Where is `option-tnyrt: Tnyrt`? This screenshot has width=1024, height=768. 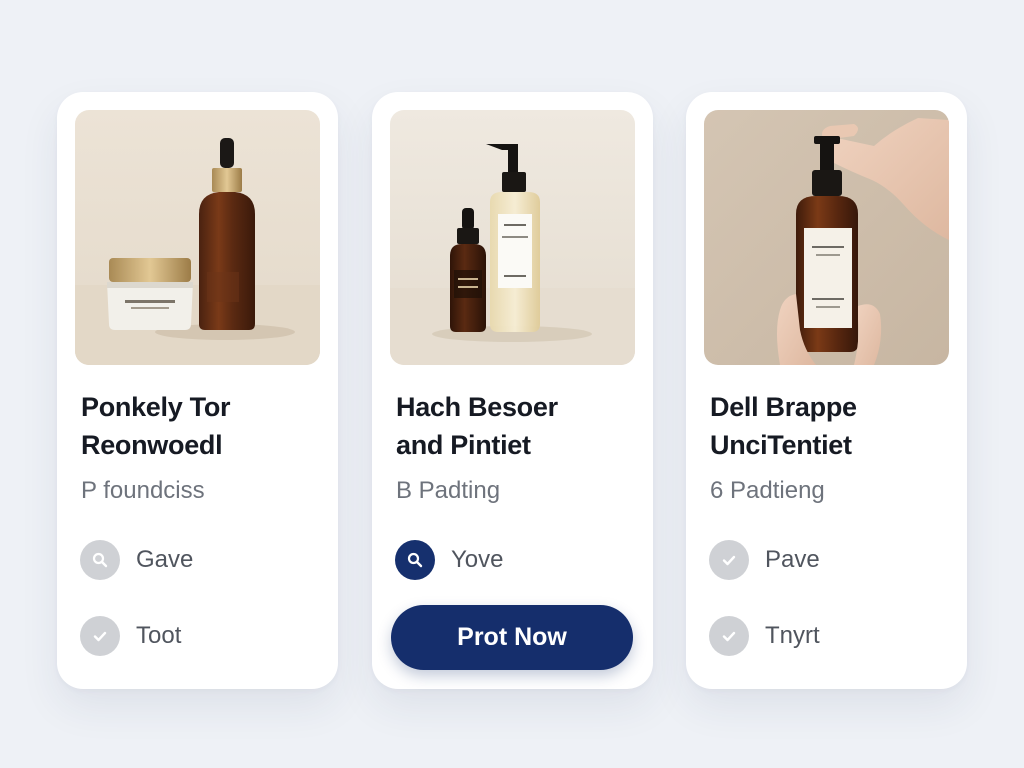
option-tnyrt: Tnyrt is located at coordinates (764, 636).